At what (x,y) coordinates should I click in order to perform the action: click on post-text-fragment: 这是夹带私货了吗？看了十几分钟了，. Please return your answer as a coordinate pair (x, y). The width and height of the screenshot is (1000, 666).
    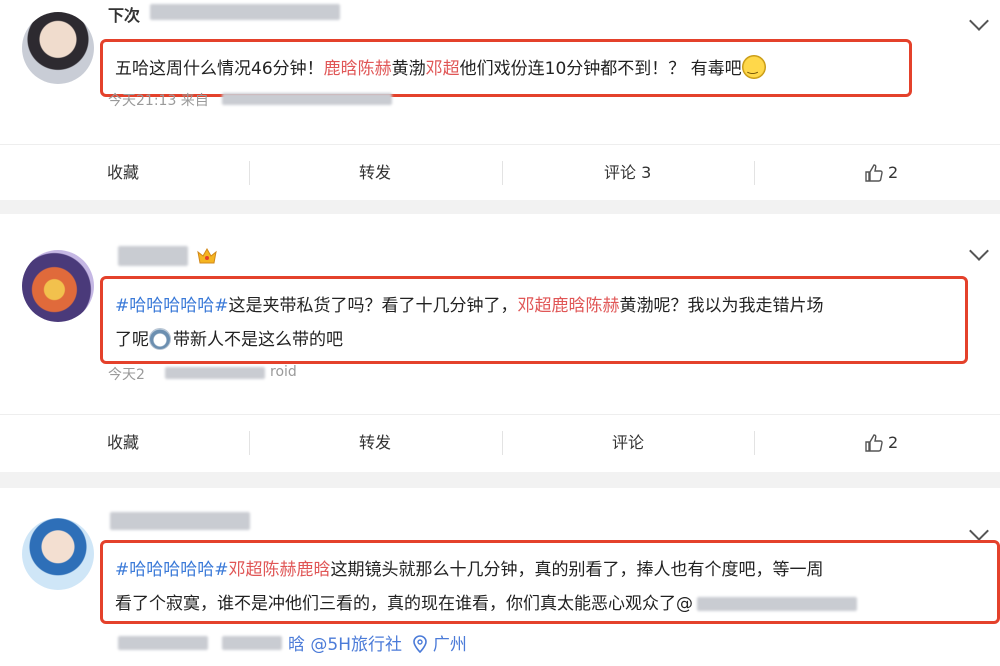
    Looking at the image, I should click on (373, 306).